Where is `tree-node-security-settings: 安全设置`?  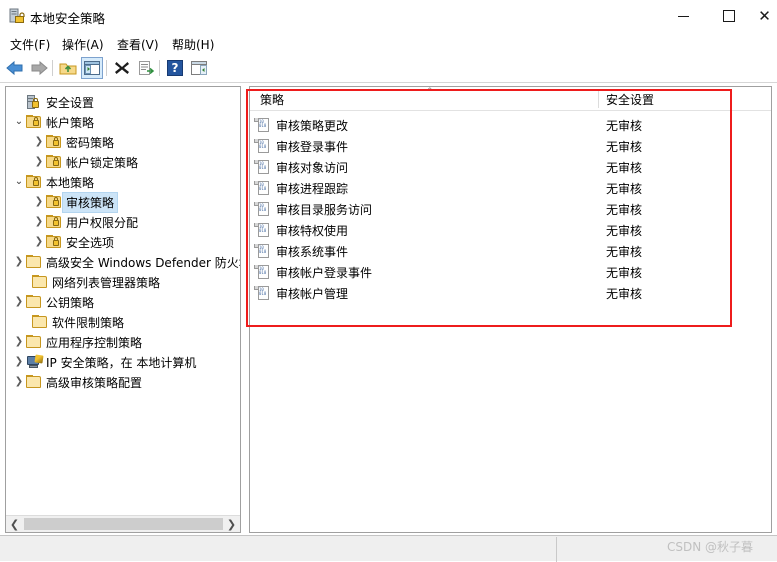 tree-node-security-settings: 安全设置 is located at coordinates (53, 102).